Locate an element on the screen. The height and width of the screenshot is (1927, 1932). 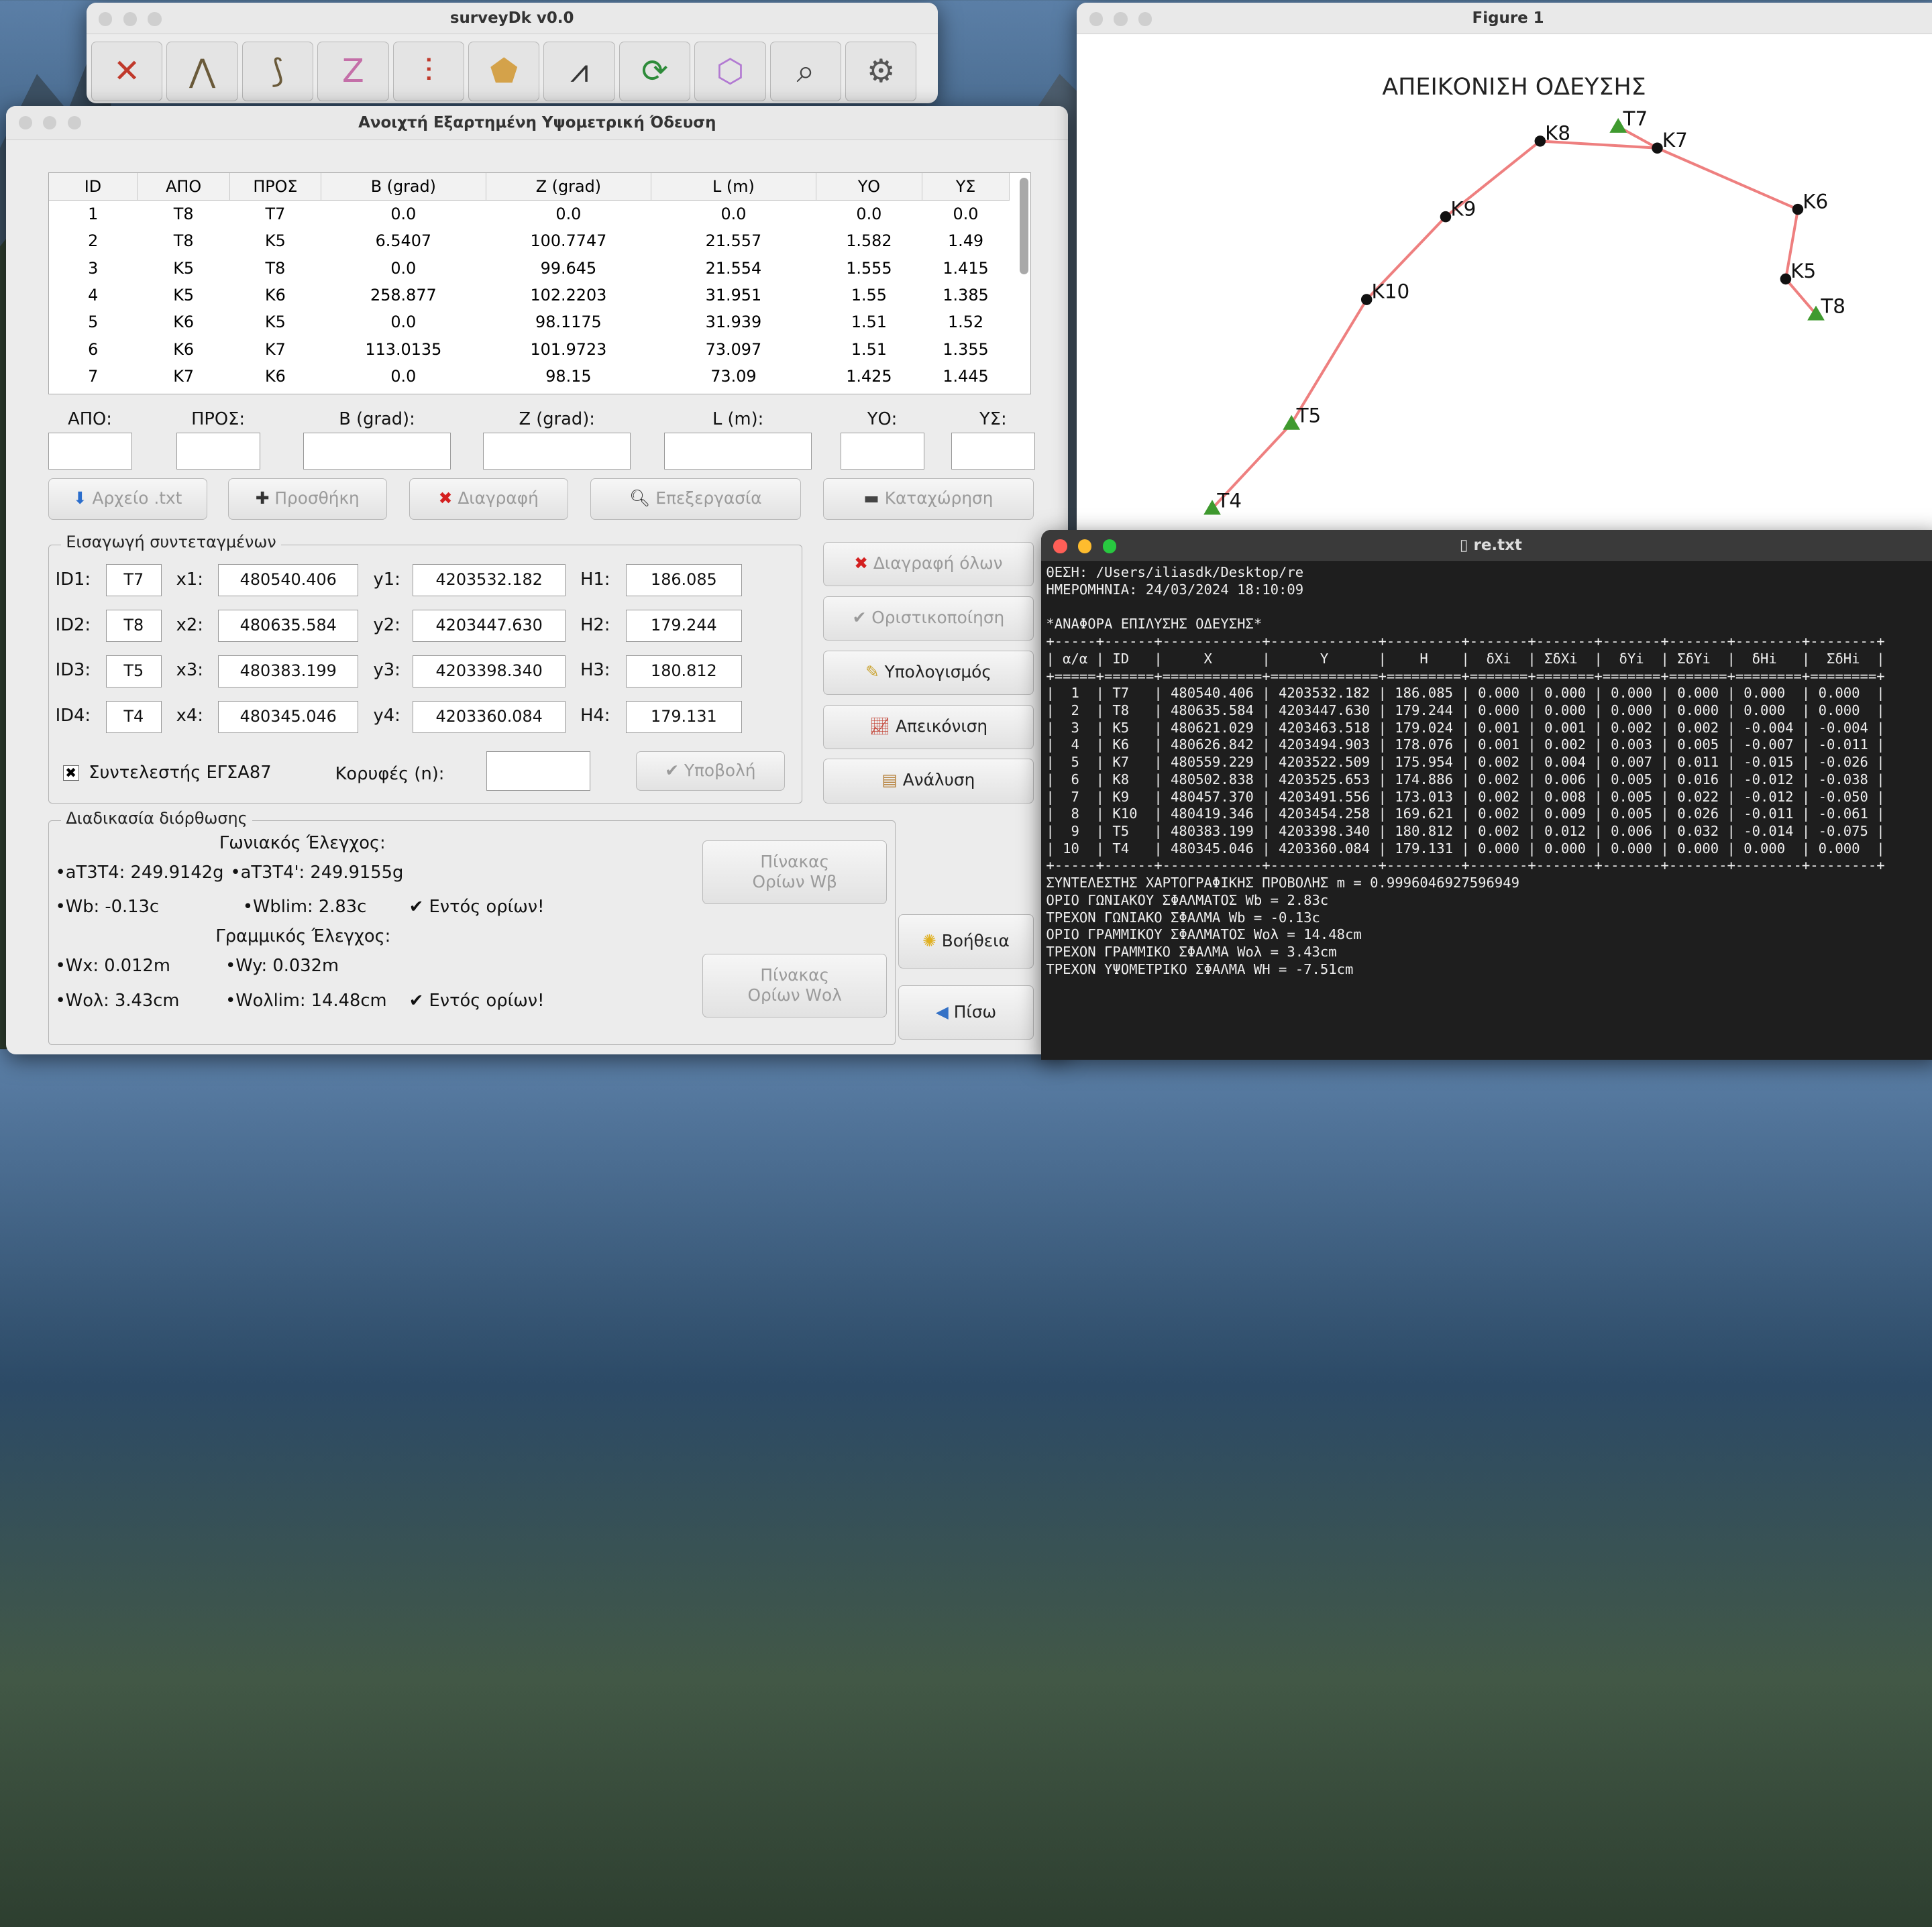
entry-input-ys is located at coordinates (993, 451).